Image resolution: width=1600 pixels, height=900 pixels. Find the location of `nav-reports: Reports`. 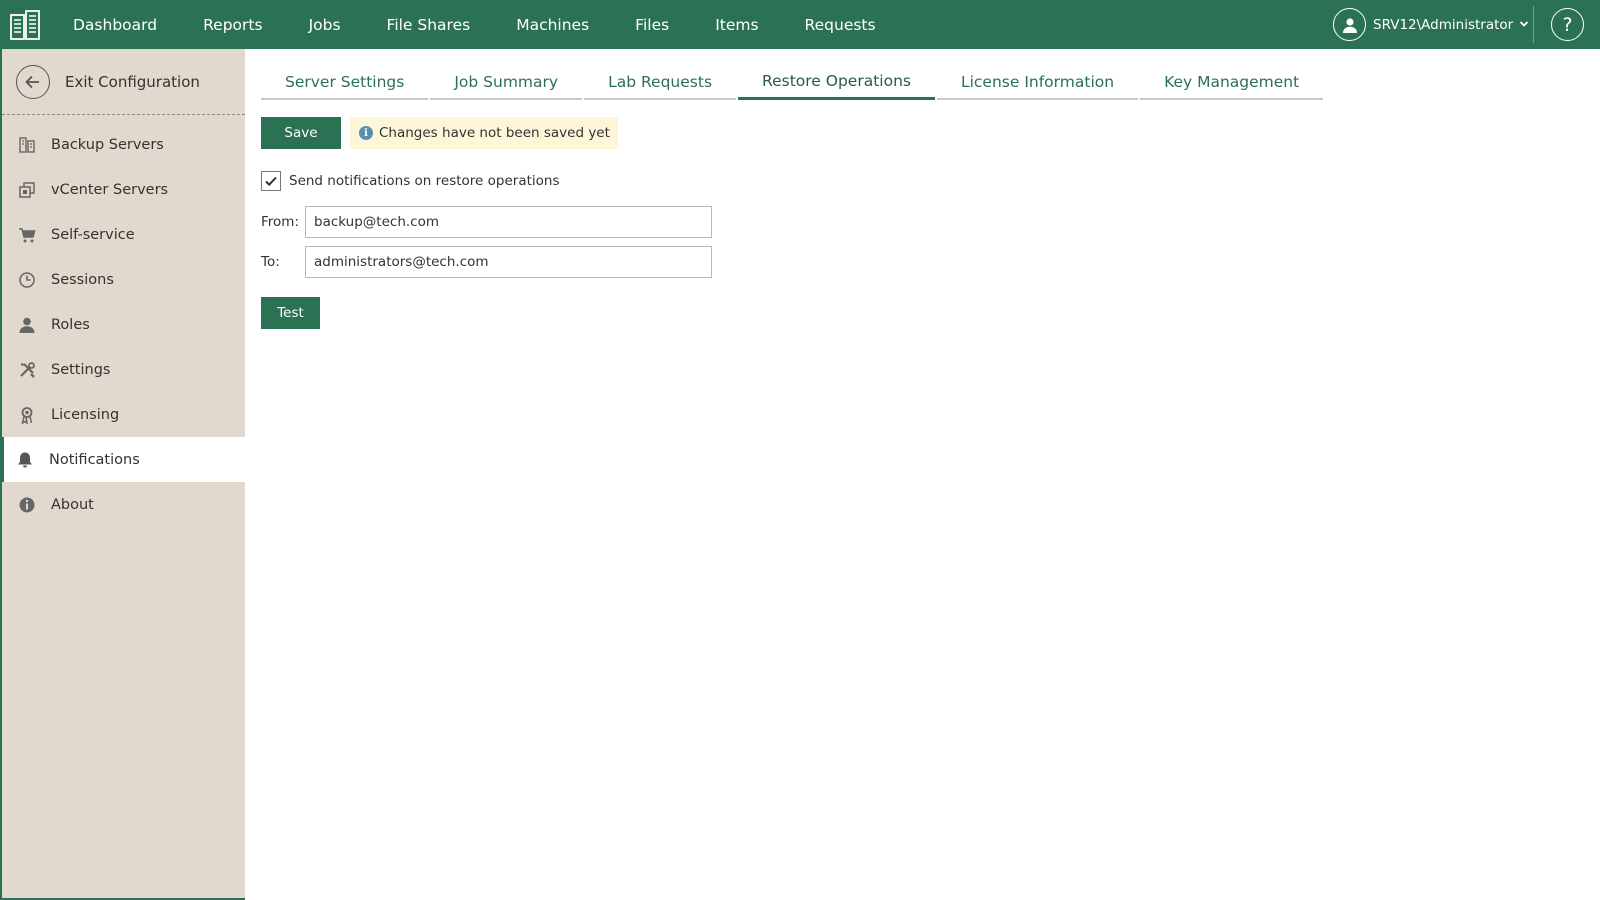

nav-reports: Reports is located at coordinates (232, 24).